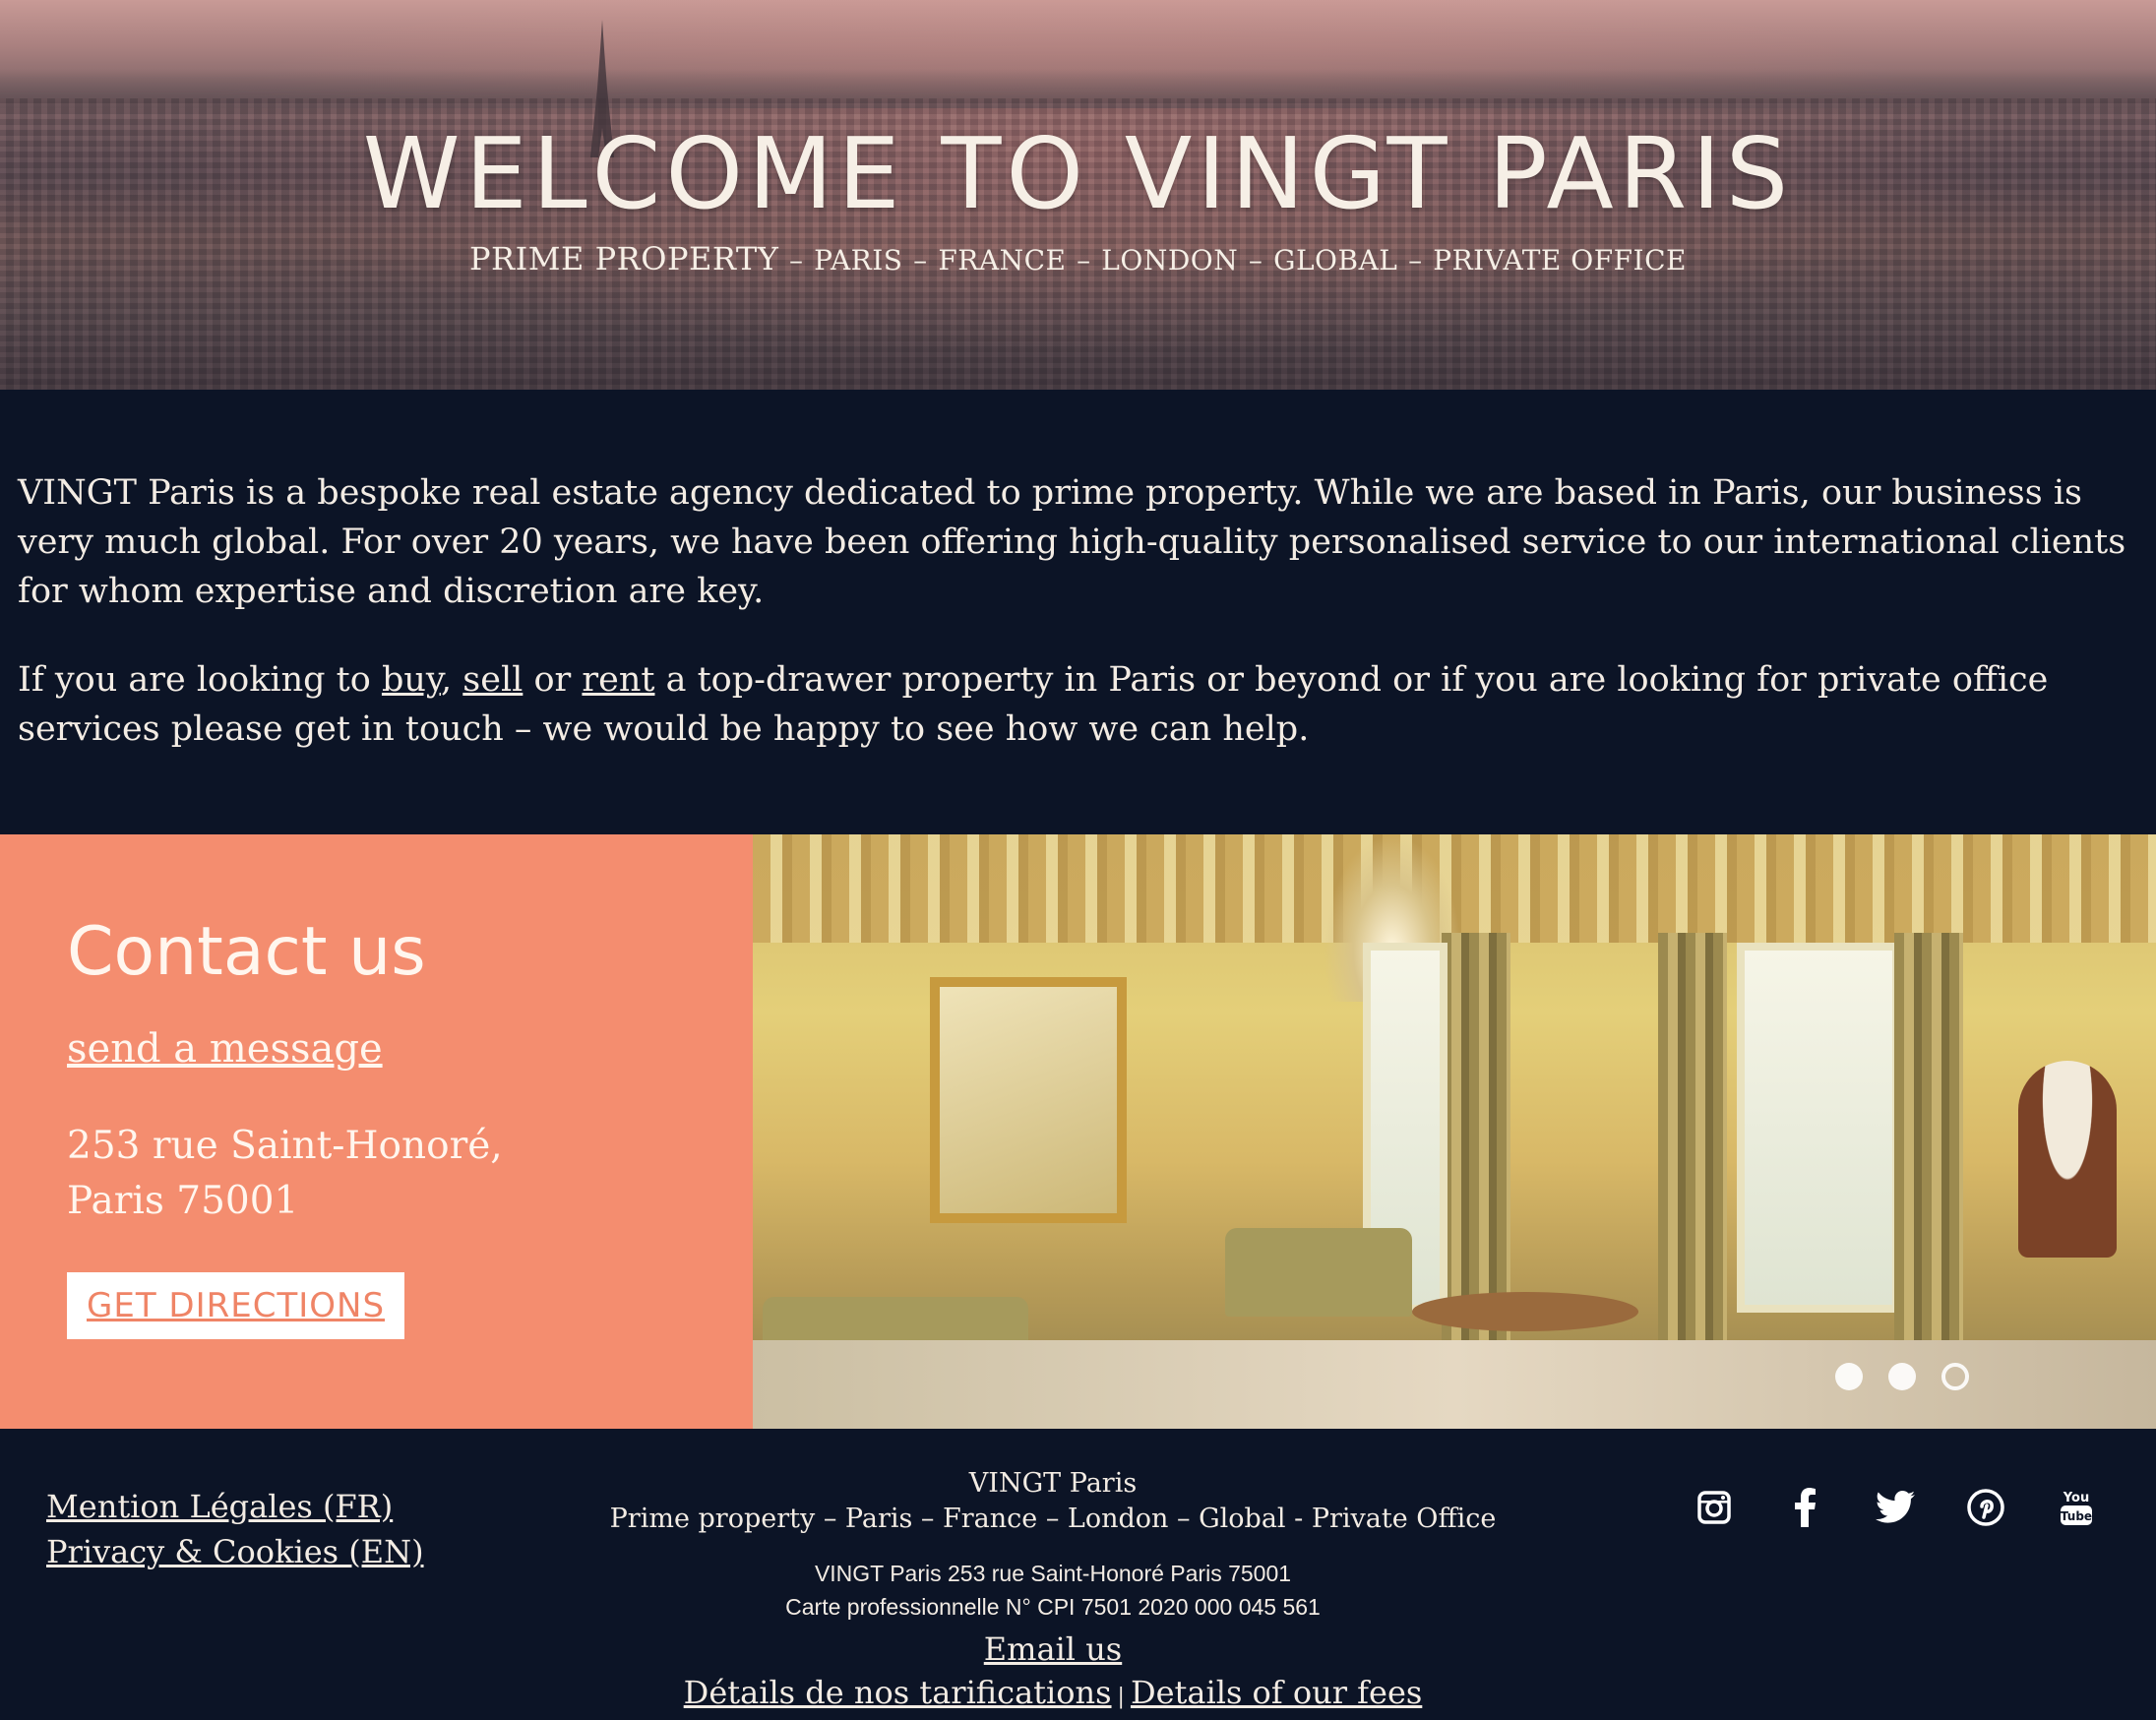  Describe the element at coordinates (1318, 1272) in the screenshot. I see `sofa` at that location.